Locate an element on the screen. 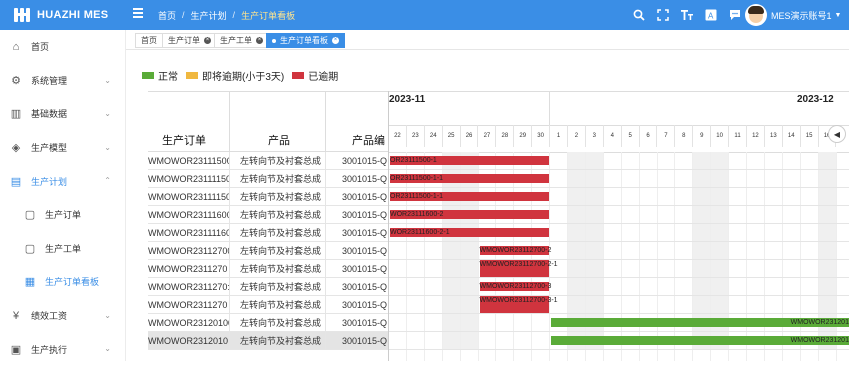  message-icon is located at coordinates (735, 15).